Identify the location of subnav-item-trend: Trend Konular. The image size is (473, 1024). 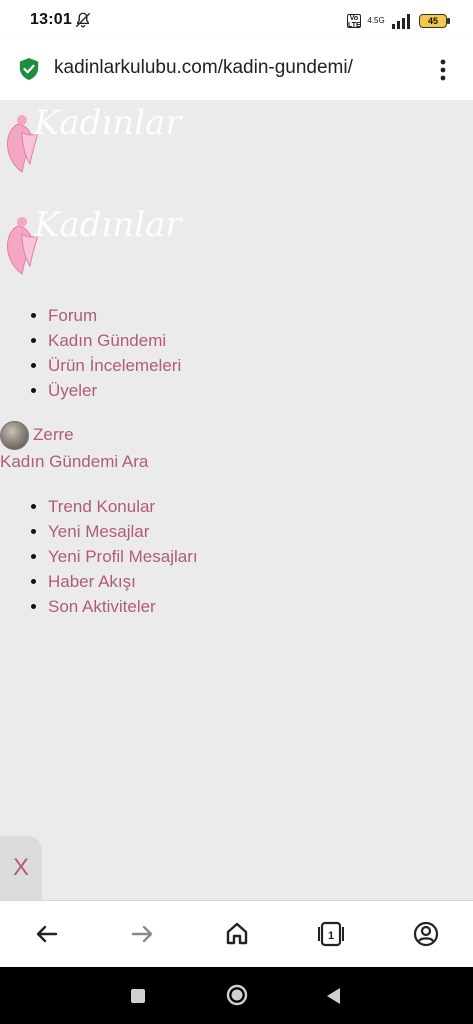
(123, 506).